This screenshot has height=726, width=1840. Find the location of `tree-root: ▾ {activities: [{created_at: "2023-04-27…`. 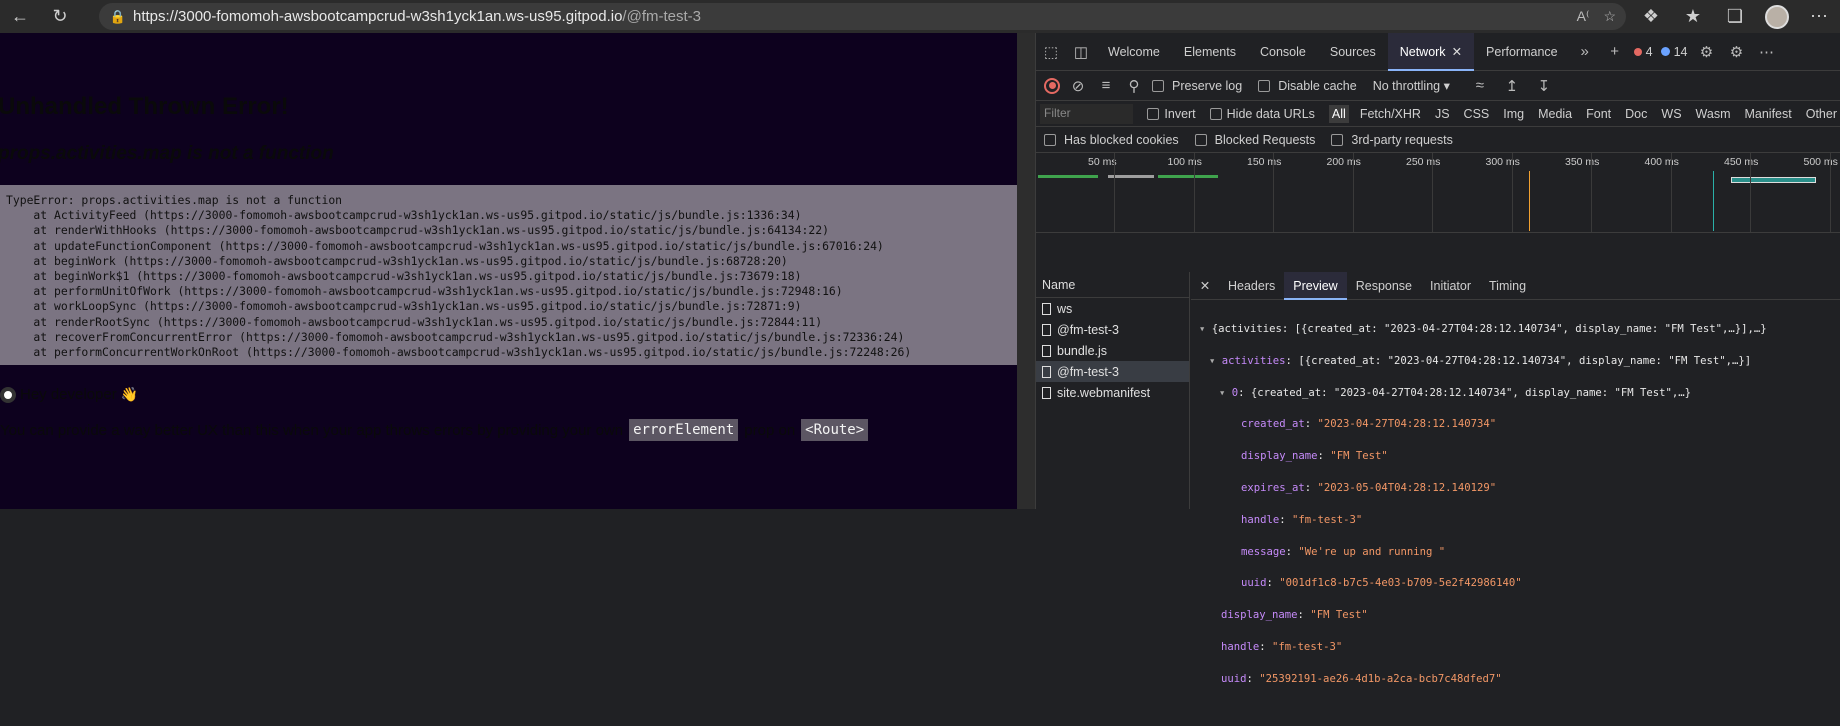

tree-root: ▾ {activities: [{created_at: "2023-04-27… is located at coordinates (1515, 330).